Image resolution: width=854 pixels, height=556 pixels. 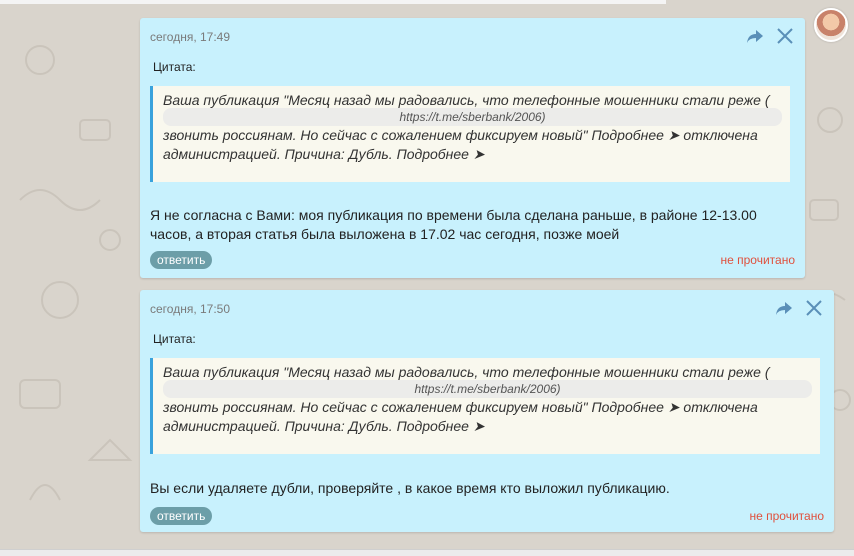 I want to click on message-timestamp: сегодня, 17:50, so click(x=190, y=309).